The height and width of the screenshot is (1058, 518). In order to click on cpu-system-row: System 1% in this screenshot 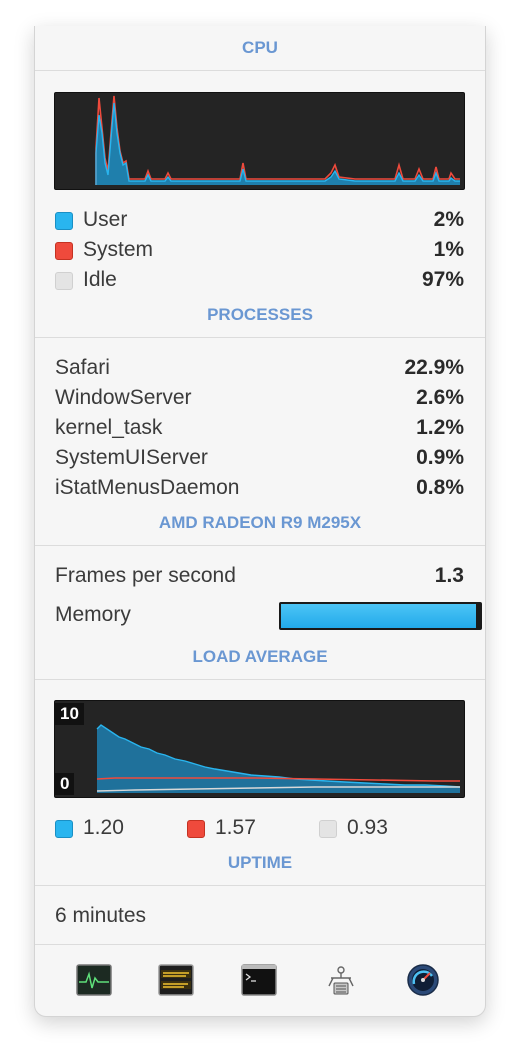, I will do `click(259, 250)`.